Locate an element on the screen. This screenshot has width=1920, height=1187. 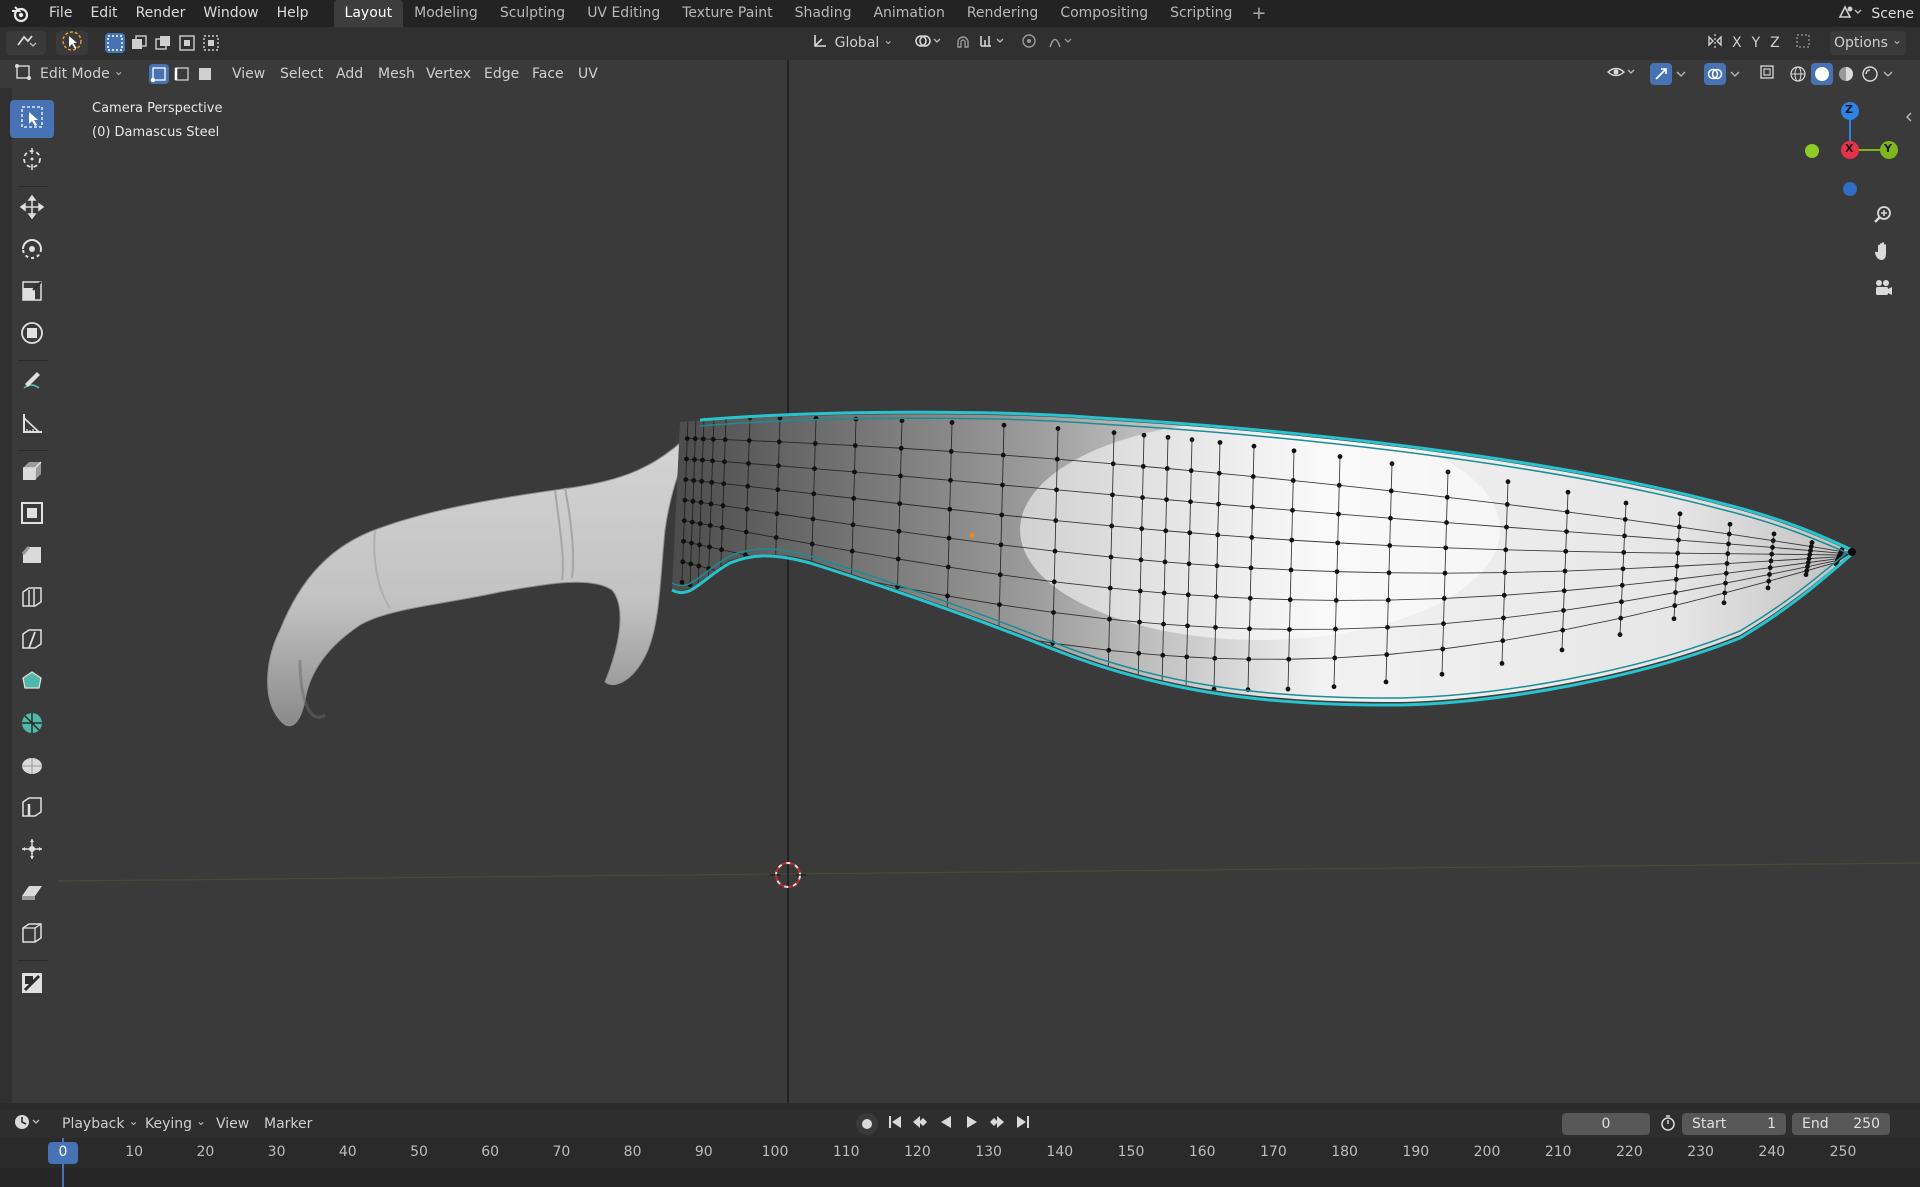
jump-start-icon is located at coordinates (895, 1124).